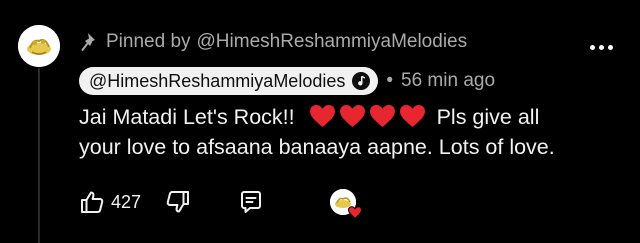  I want to click on pinned-label-row: Pinned by @HimeshReshammiyaMelodies, so click(273, 42).